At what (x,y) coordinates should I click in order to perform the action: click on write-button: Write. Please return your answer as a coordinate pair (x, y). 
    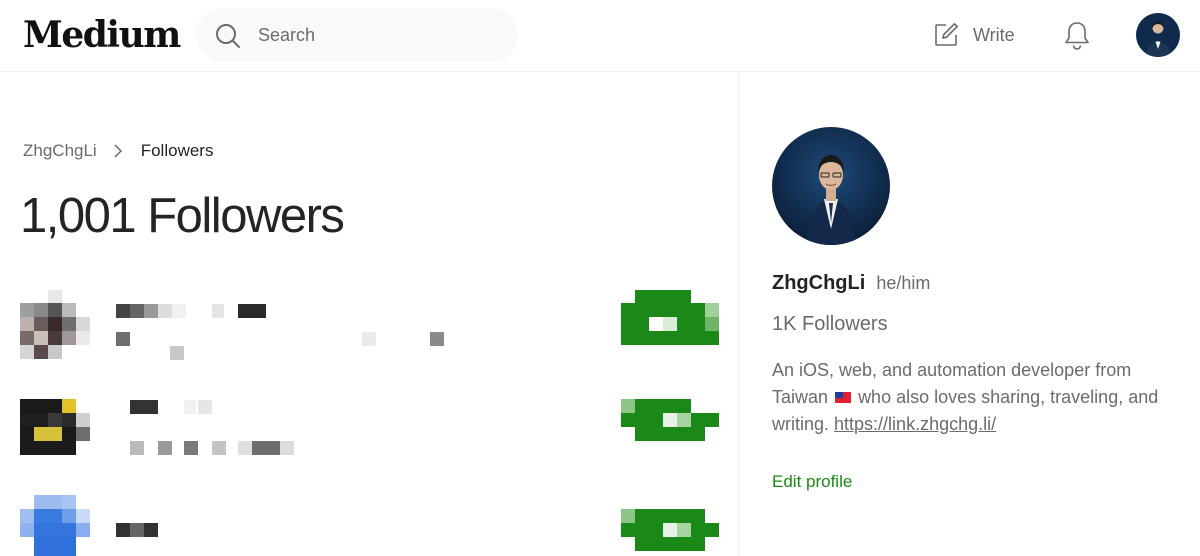
    Looking at the image, I should click on (973, 35).